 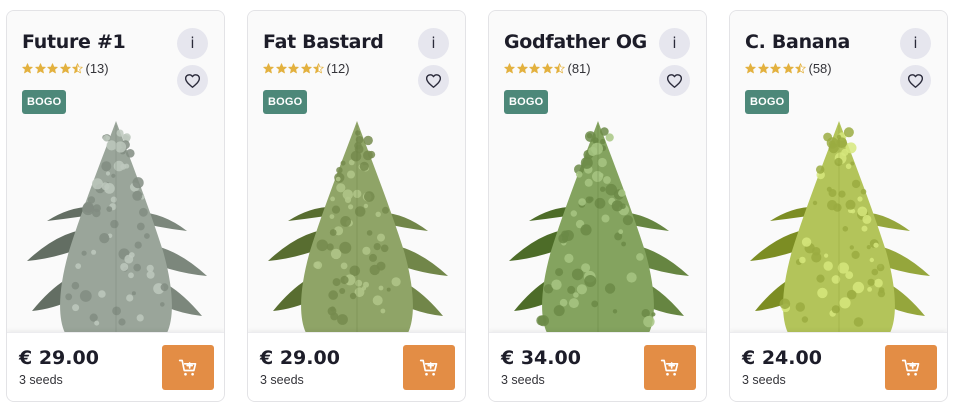 I want to click on product-name: C. Banana, so click(x=797, y=42).